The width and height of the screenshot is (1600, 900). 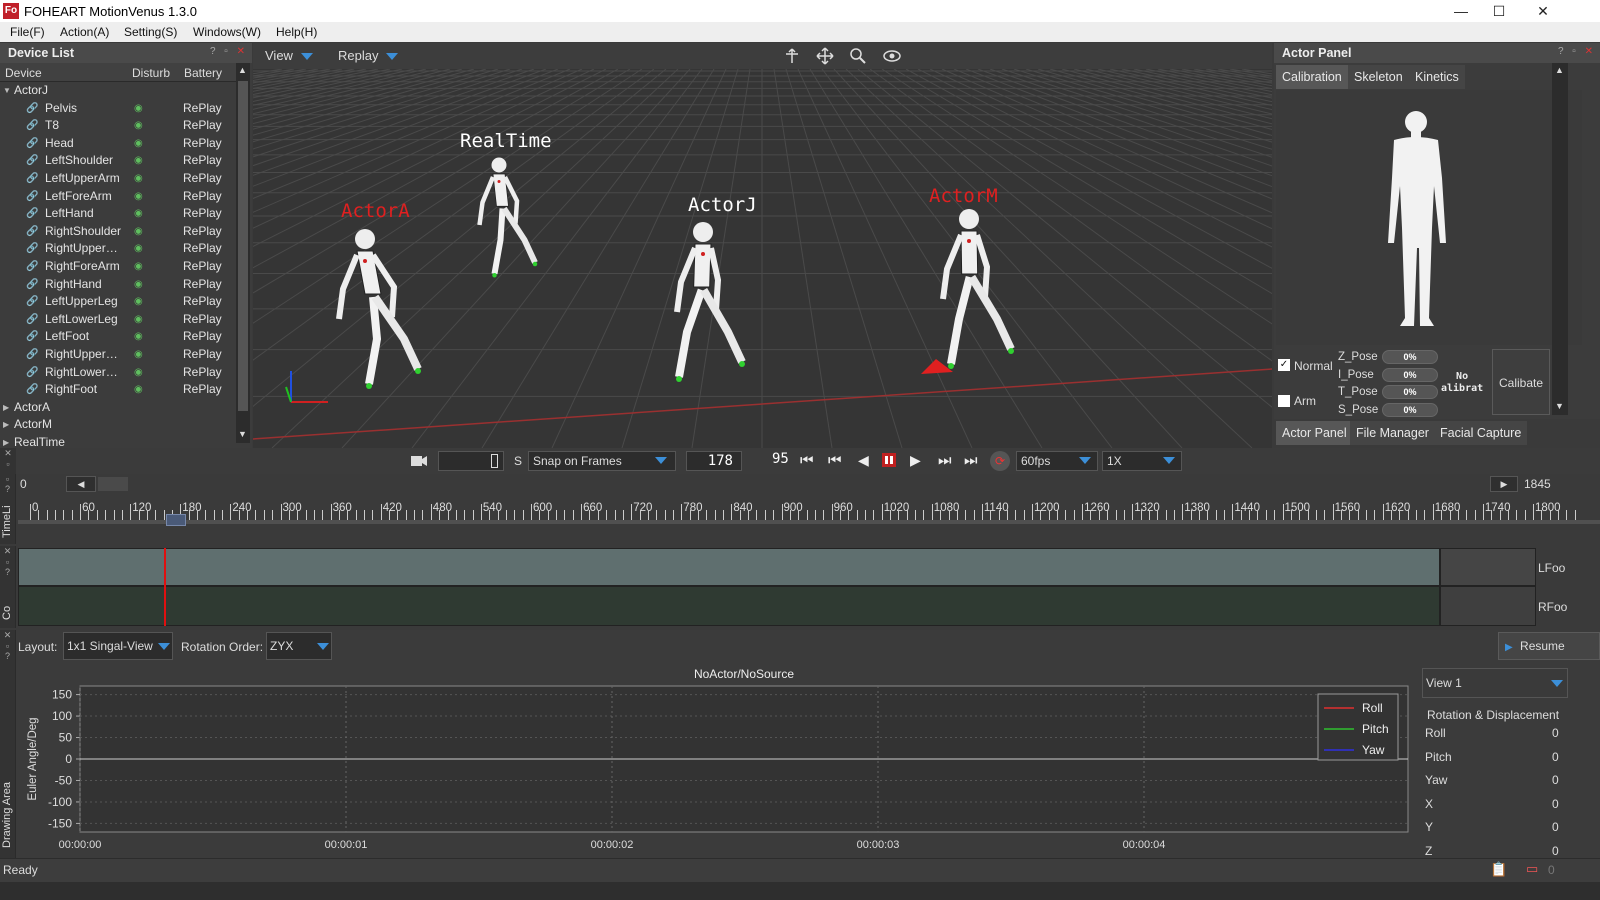 What do you see at coordinates (118, 425) in the screenshot?
I see `tree-group: ▶ ActorM` at bounding box center [118, 425].